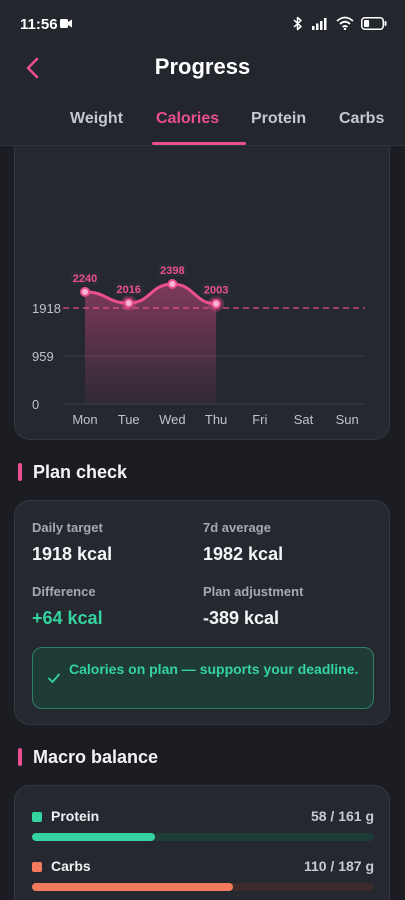  Describe the element at coordinates (297, 23) in the screenshot. I see `bluetooth-icon` at that location.